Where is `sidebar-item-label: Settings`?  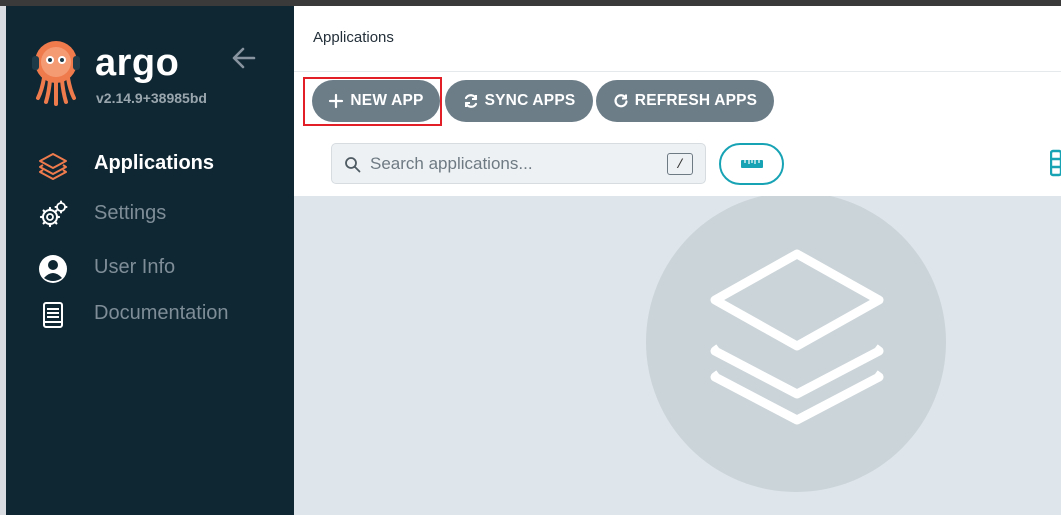
sidebar-item-label: Settings is located at coordinates (130, 213).